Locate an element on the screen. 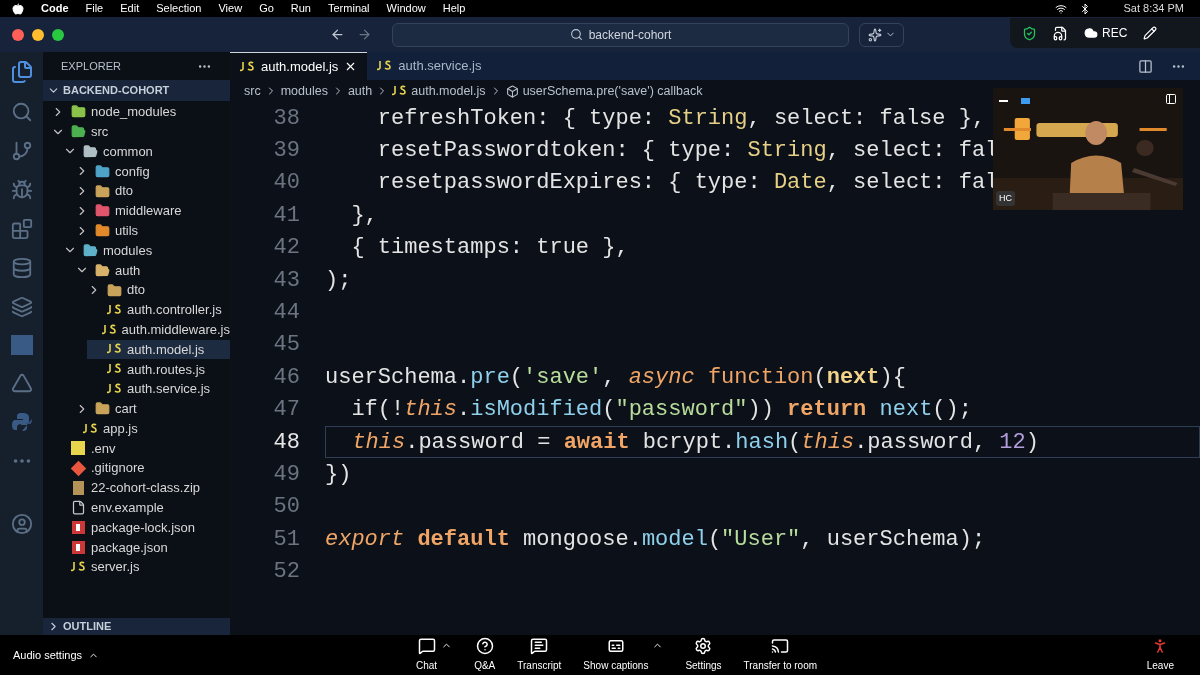  menu-item: Terminal is located at coordinates (349, 8).